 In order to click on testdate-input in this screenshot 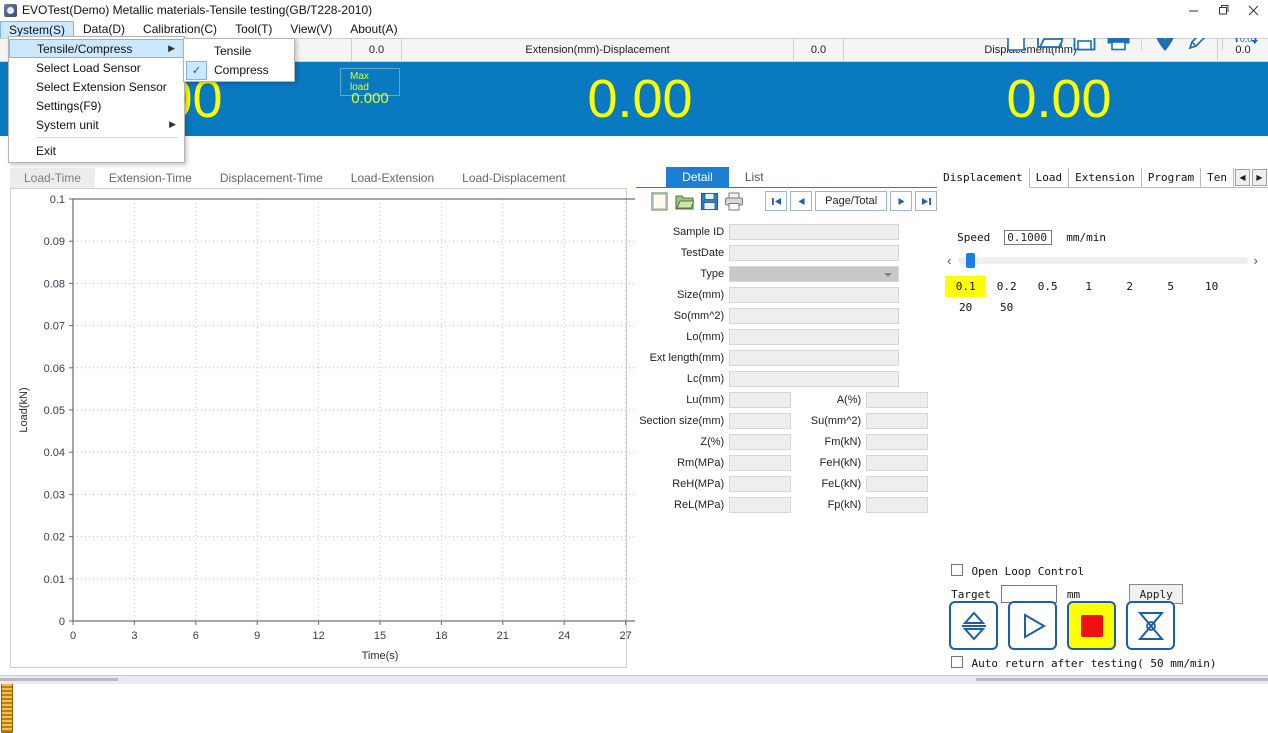, I will do `click(814, 252)`.